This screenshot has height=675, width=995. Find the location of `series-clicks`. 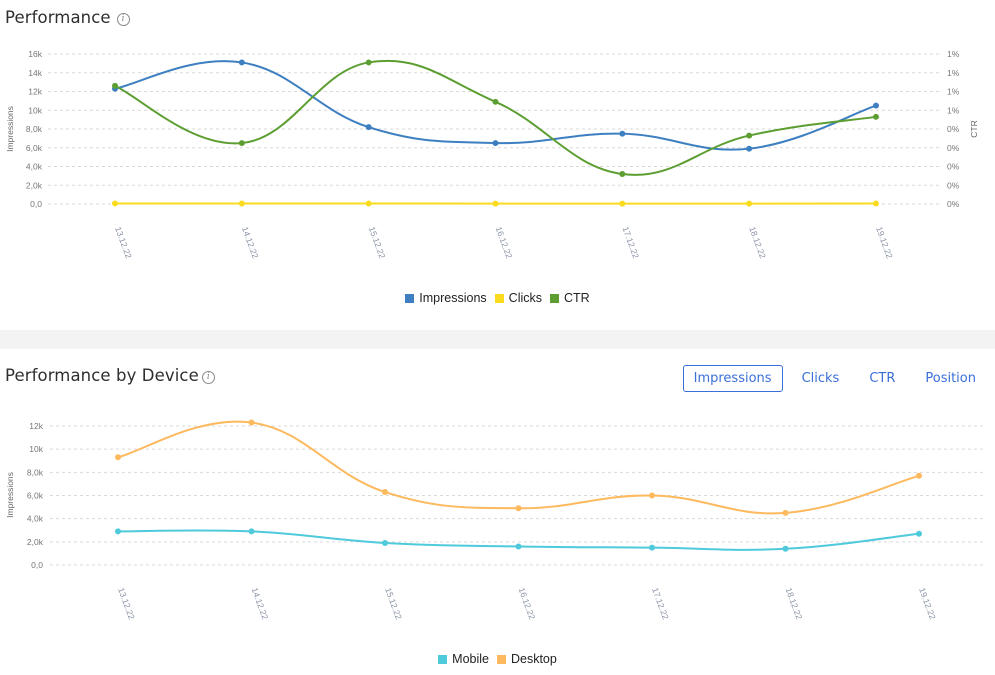

series-clicks is located at coordinates (495, 203).